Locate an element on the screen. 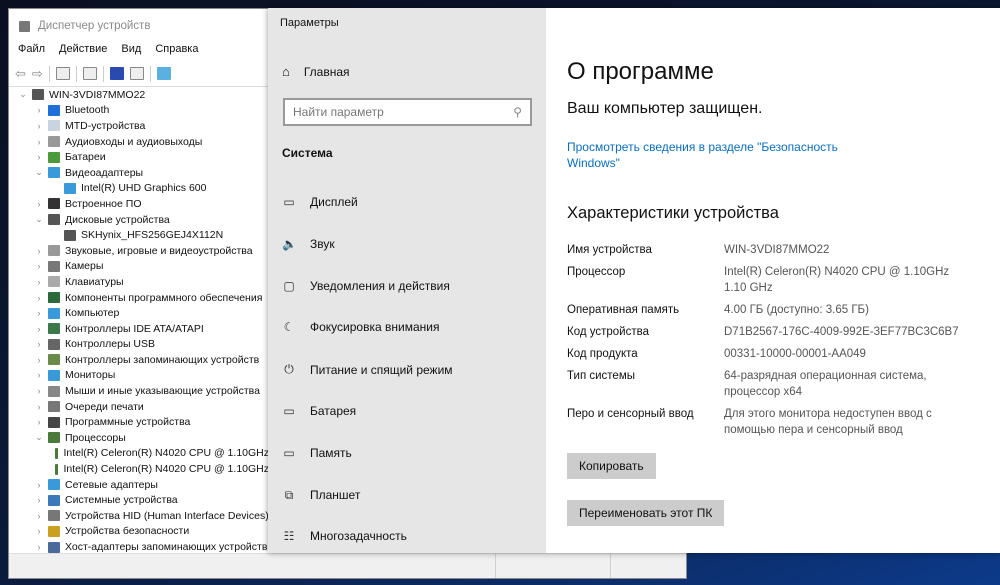 This screenshot has height=585, width=1000. properties-icon is located at coordinates (89, 73).